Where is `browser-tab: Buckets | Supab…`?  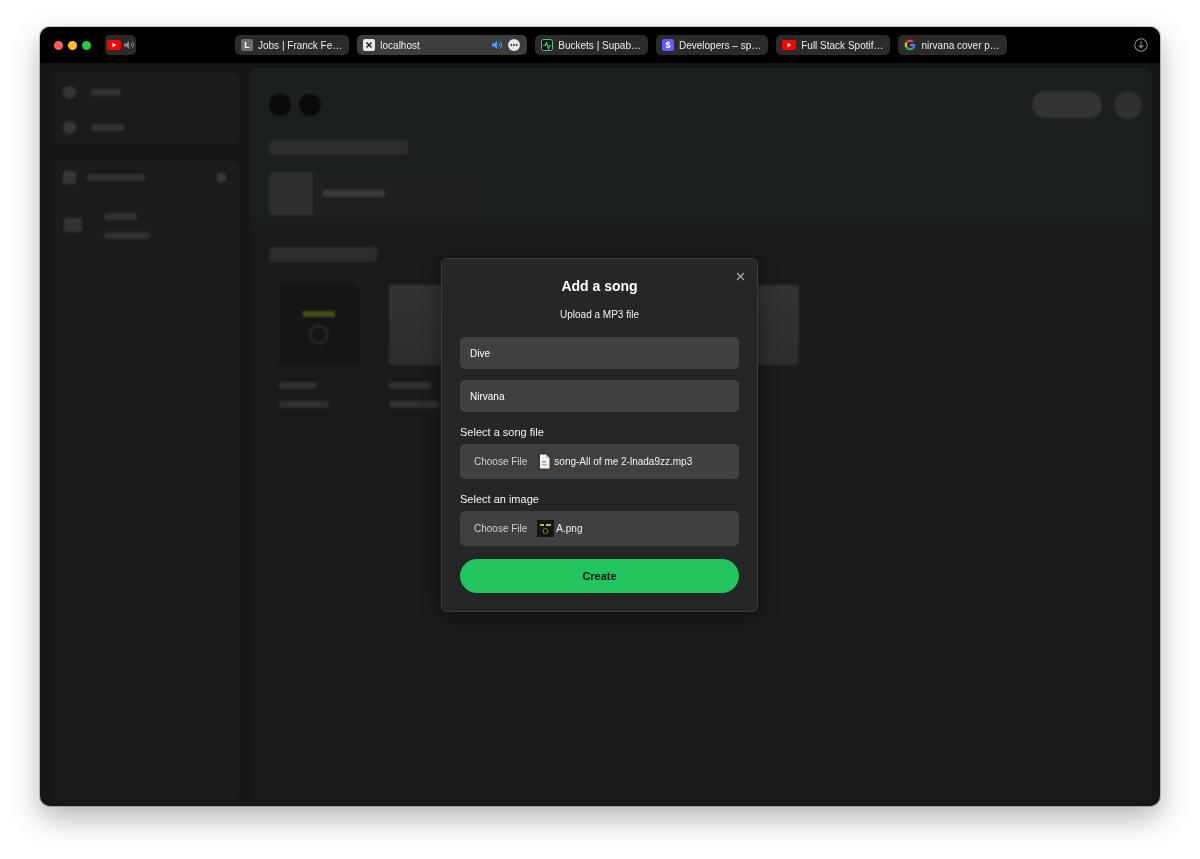 browser-tab: Buckets | Supab… is located at coordinates (591, 45).